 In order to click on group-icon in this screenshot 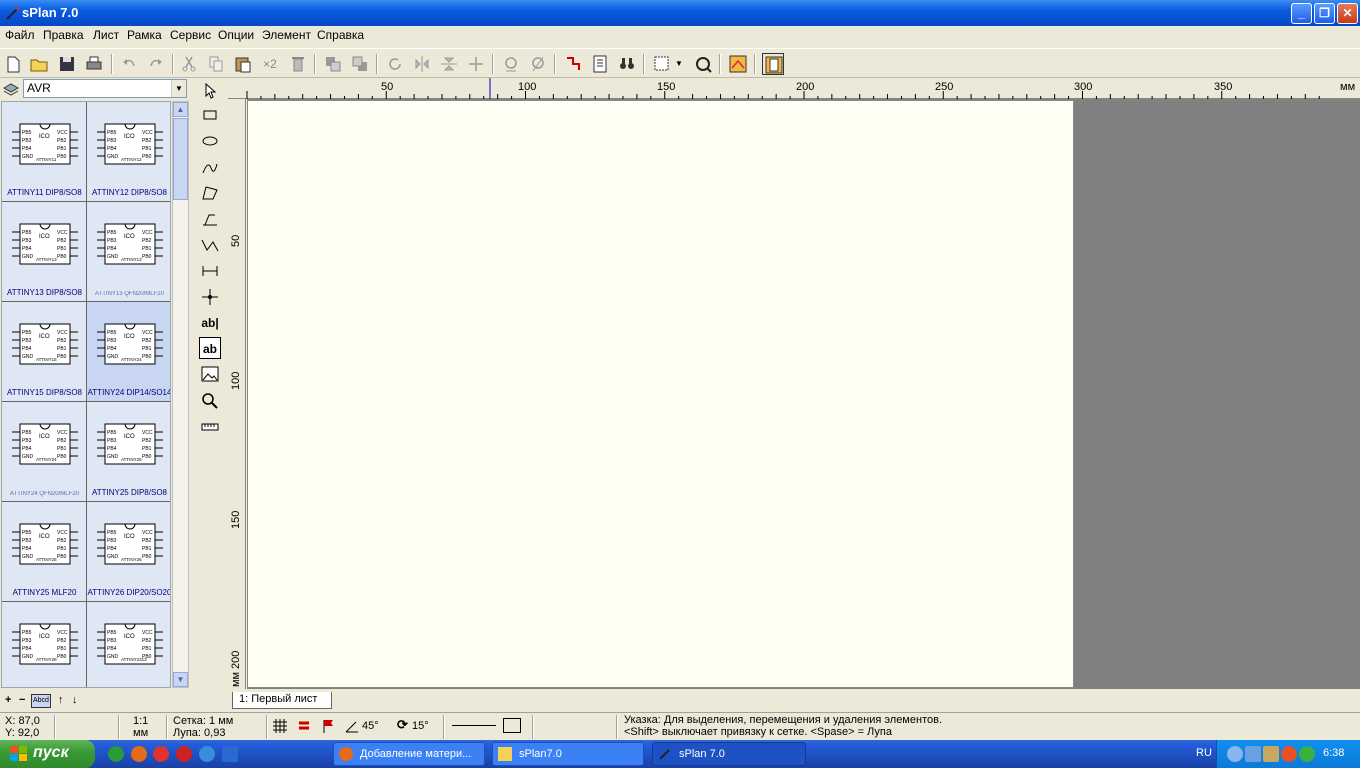, I will do `click(511, 64)`.